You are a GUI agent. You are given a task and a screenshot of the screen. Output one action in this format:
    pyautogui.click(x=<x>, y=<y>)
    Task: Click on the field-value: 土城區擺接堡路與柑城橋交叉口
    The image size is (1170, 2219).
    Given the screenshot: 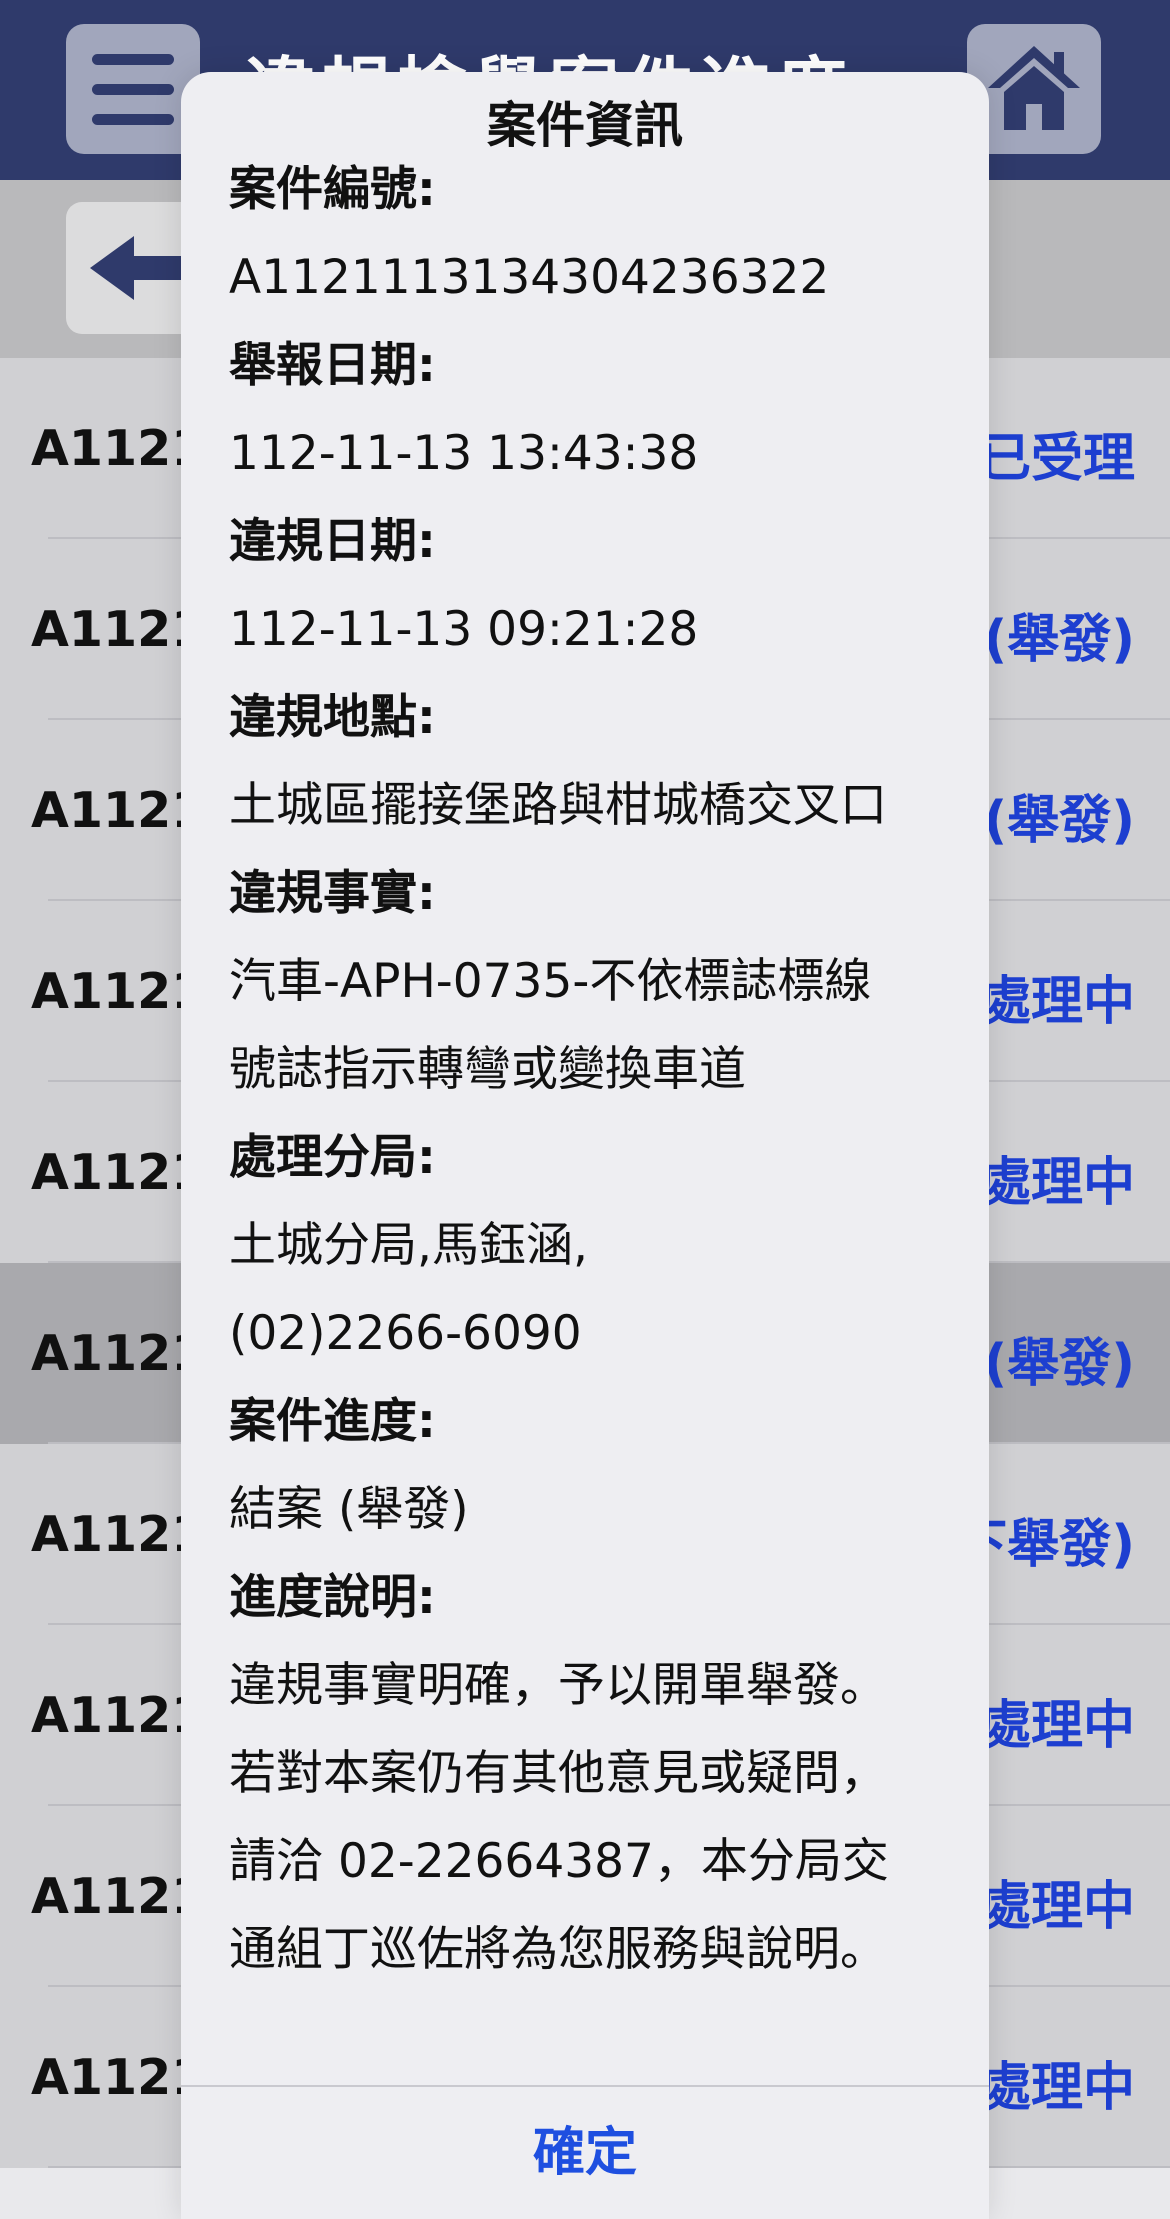 What is the action you would take?
    pyautogui.click(x=558, y=805)
    